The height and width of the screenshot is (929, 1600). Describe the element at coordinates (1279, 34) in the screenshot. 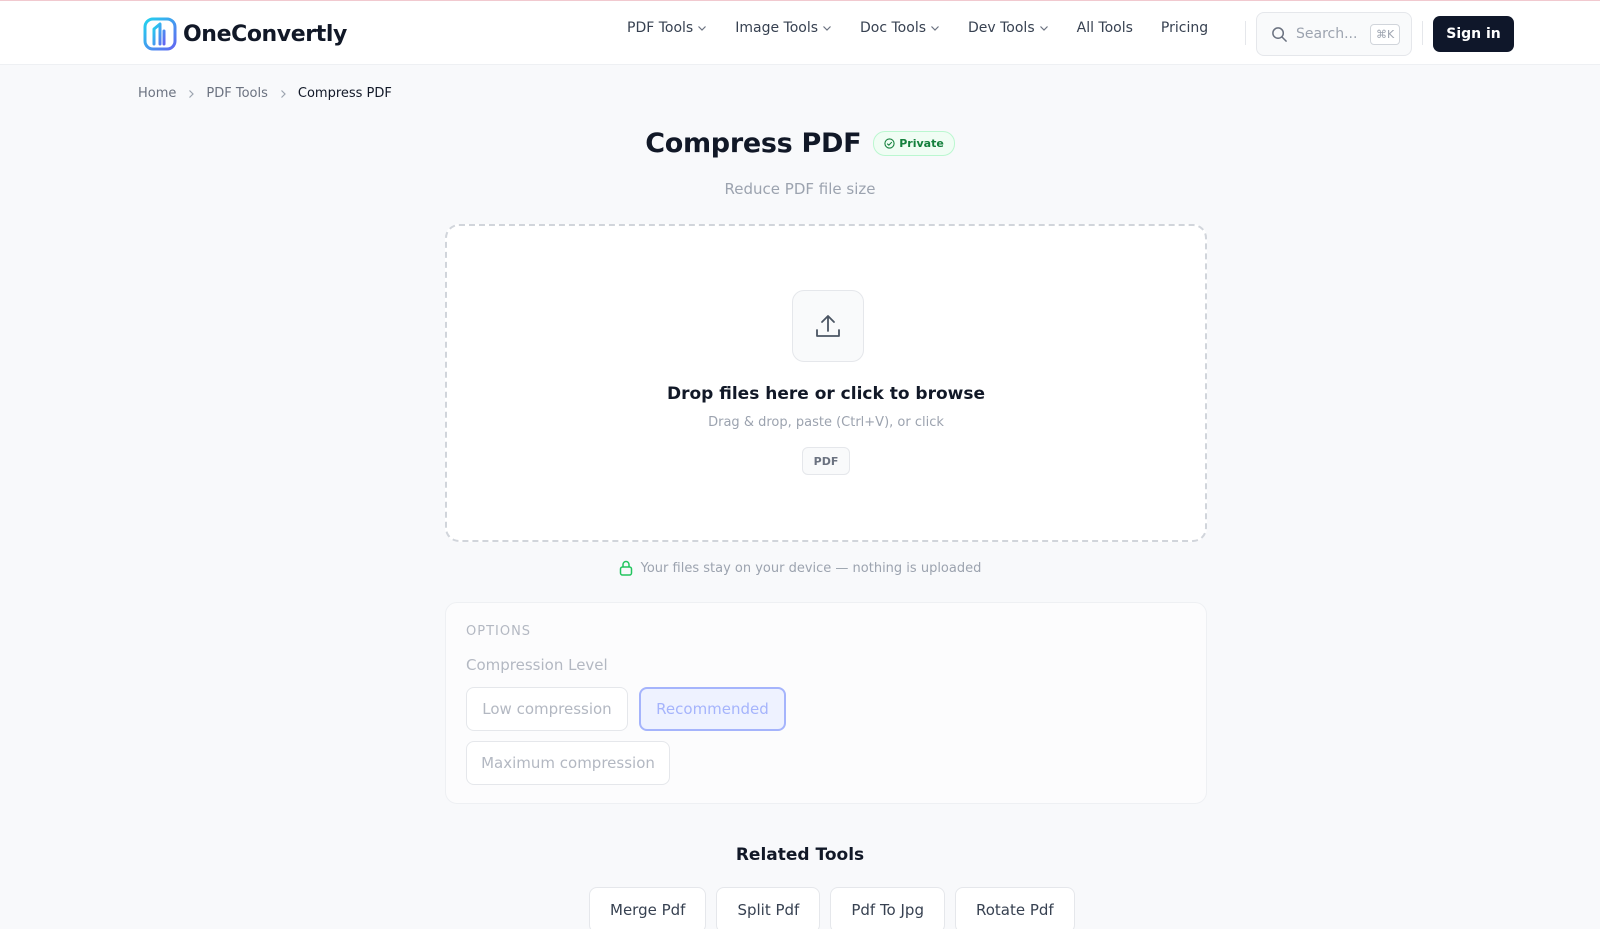

I see `search-icon` at that location.